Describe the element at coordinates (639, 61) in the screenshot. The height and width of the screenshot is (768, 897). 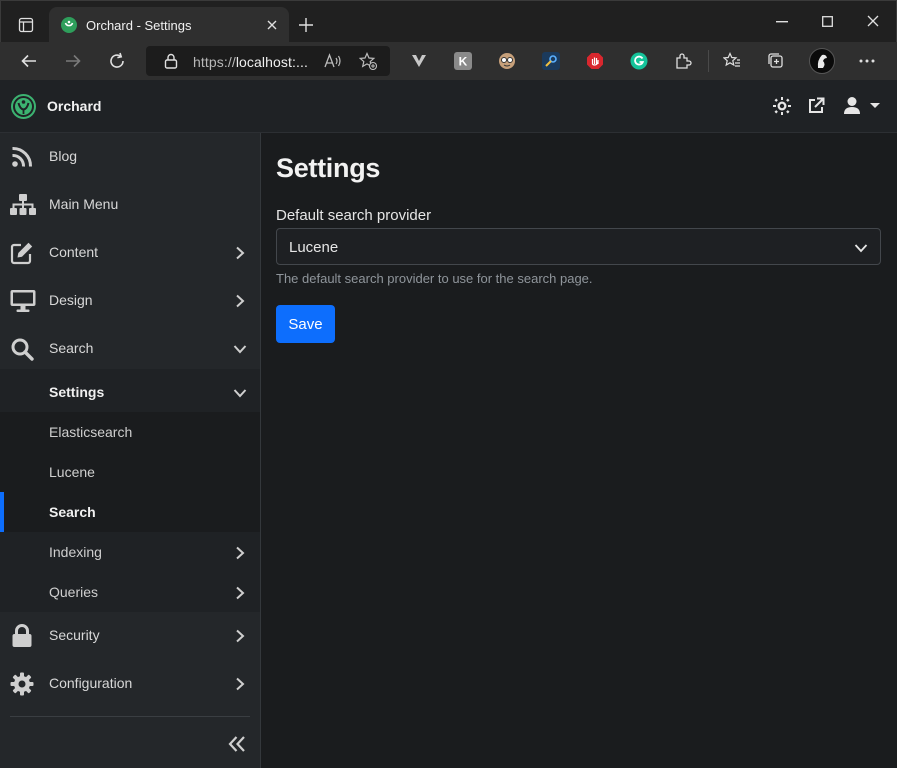
I see `grammarly-extension-icon` at that location.